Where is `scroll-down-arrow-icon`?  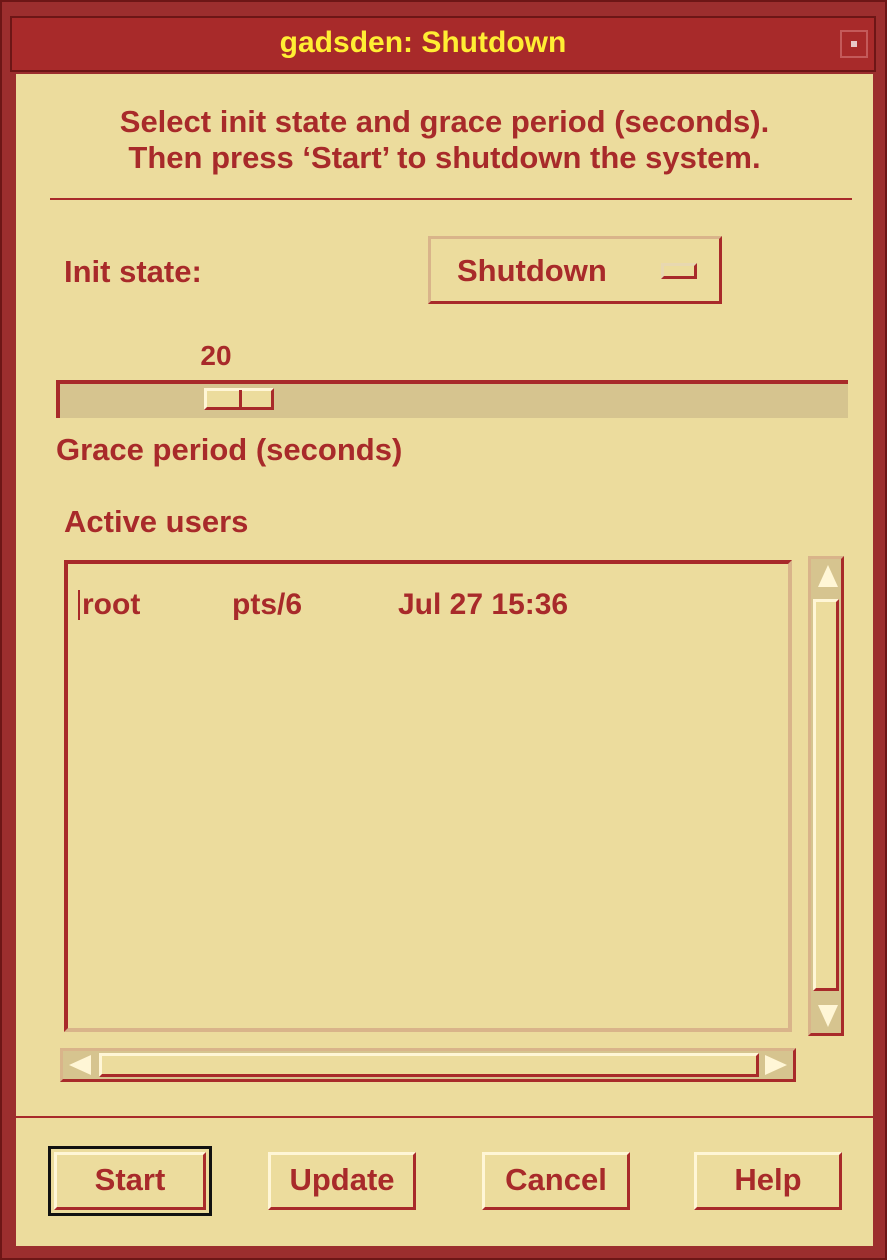 scroll-down-arrow-icon is located at coordinates (828, 1016).